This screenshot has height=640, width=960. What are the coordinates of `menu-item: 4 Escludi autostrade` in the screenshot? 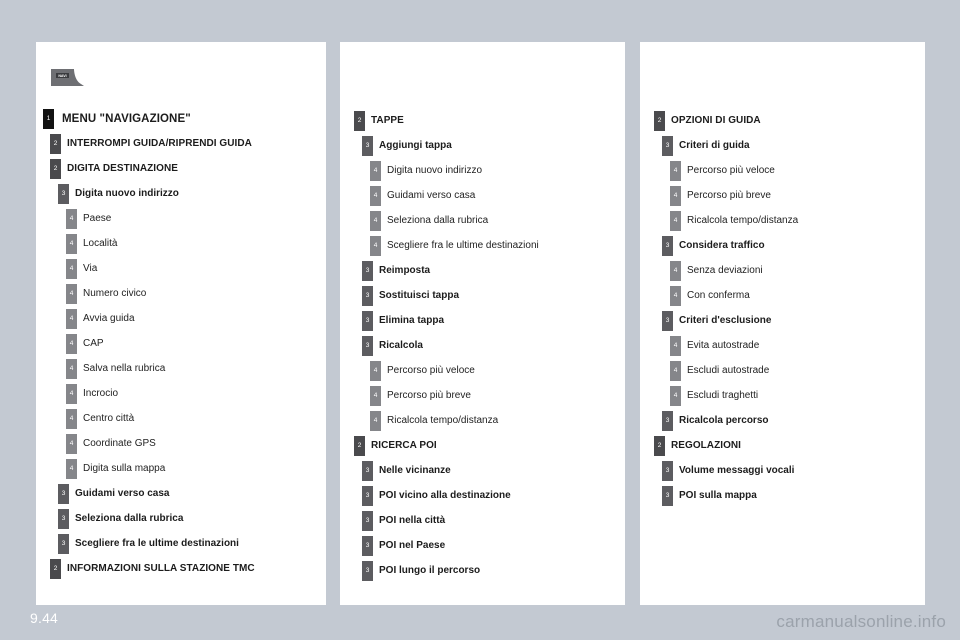 It's located at (782, 370).